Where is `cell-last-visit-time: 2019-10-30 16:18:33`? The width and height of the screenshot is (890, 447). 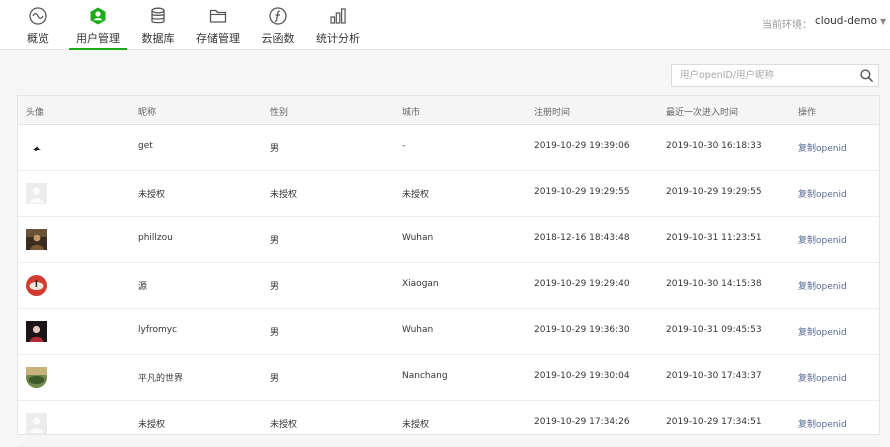 cell-last-visit-time: 2019-10-30 16:18:33 is located at coordinates (714, 146).